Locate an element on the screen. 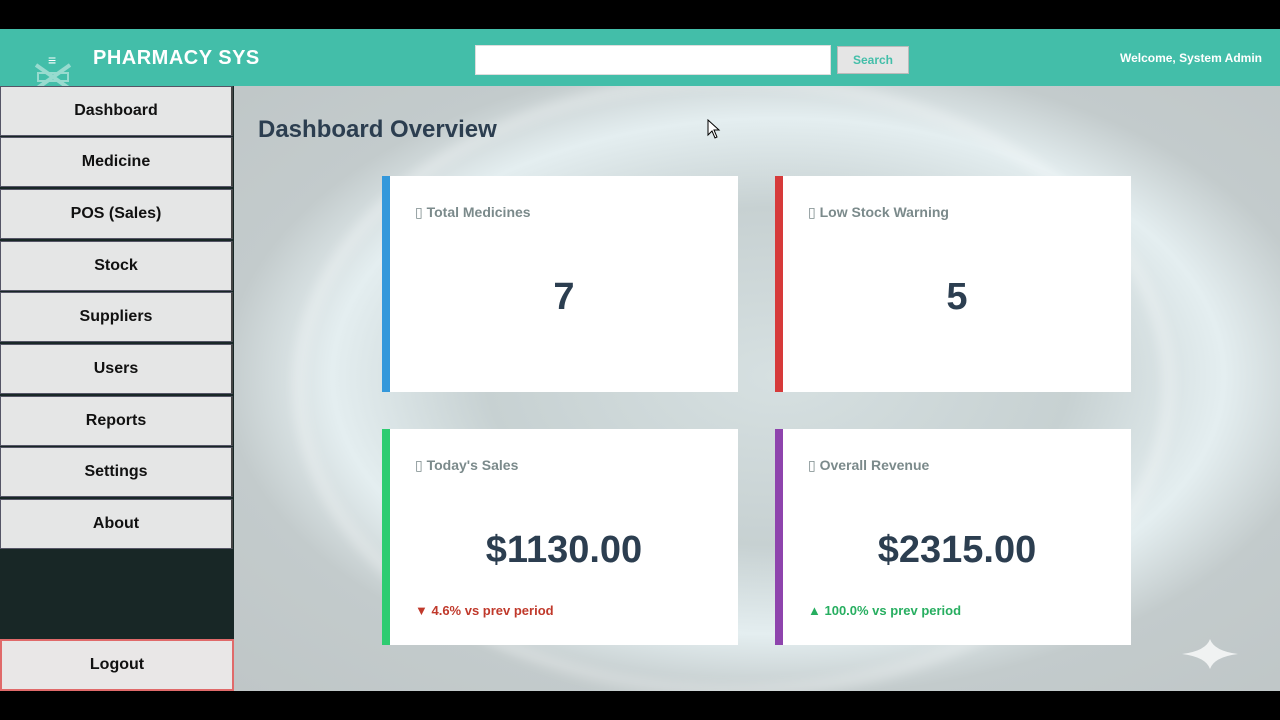  sparkle-icon is located at coordinates (1210, 654).